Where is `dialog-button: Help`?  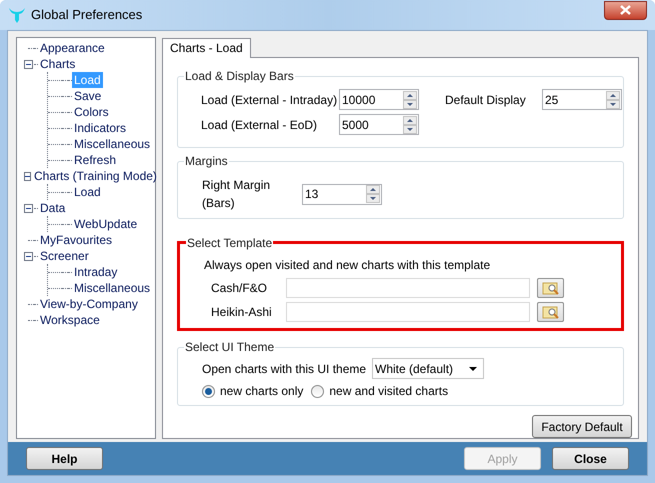 dialog-button: Help is located at coordinates (64, 458).